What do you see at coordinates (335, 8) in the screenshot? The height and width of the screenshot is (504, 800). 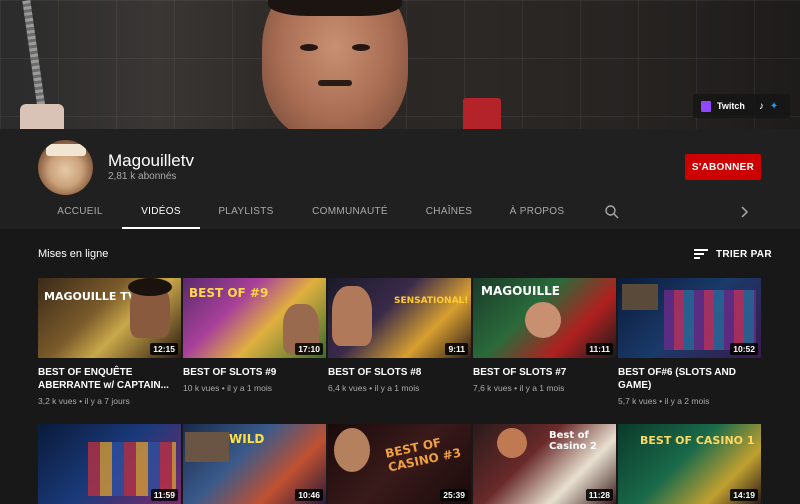 I see `banner-hair` at bounding box center [335, 8].